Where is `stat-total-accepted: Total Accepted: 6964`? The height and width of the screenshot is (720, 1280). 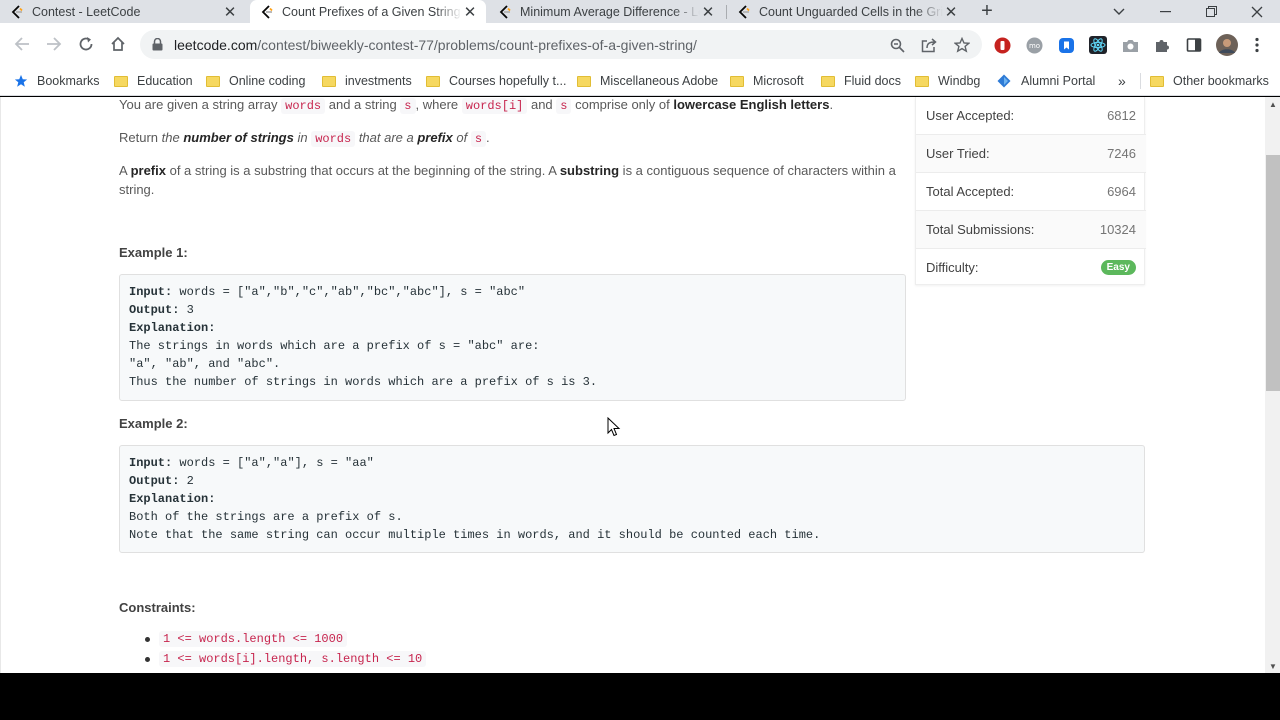 stat-total-accepted: Total Accepted: 6964 is located at coordinates (1031, 191).